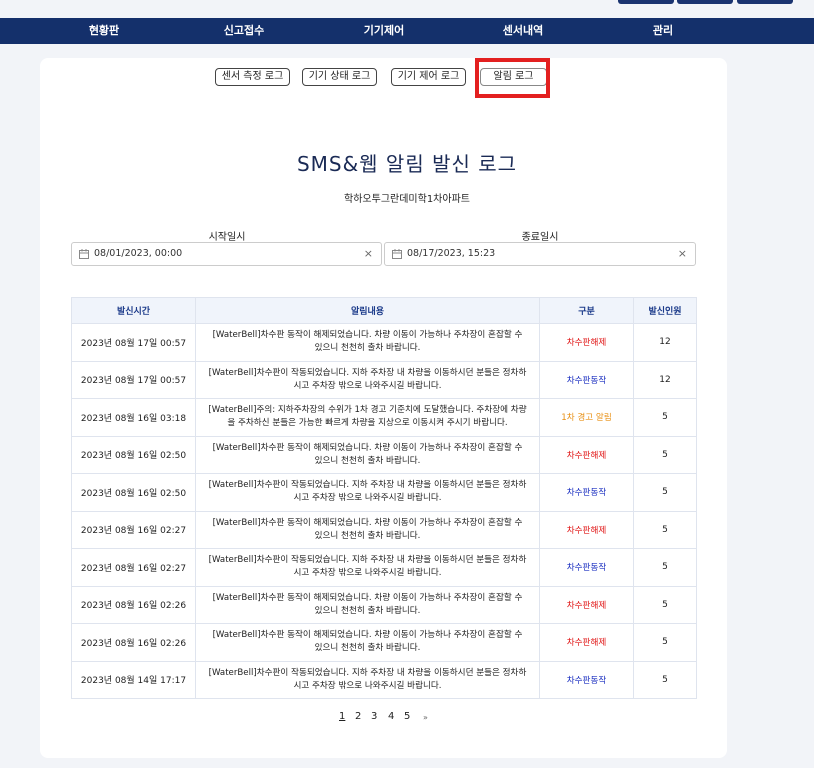 This screenshot has width=814, height=768. I want to click on end-date-label: 종료일시, so click(540, 237).